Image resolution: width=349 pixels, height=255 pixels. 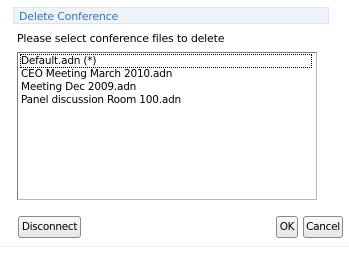 I want to click on list-item: Panel discussion Room 100.adn, so click(x=101, y=100).